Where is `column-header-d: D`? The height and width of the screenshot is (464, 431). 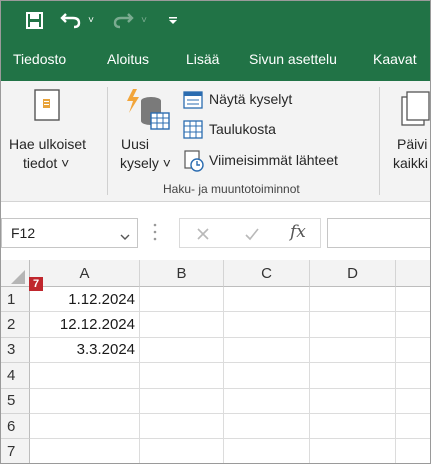 column-header-d: D is located at coordinates (353, 273).